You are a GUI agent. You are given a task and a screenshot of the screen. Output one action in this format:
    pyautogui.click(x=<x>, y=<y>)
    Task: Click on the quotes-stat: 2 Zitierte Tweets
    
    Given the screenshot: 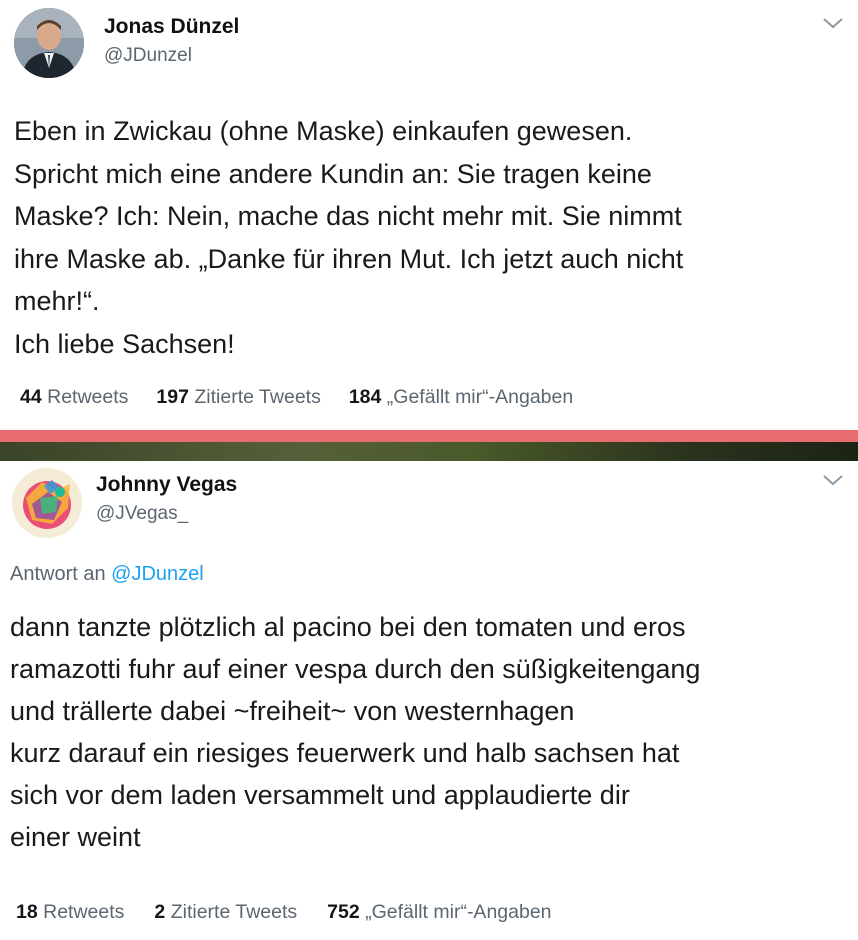 What is the action you would take?
    pyautogui.click(x=225, y=912)
    